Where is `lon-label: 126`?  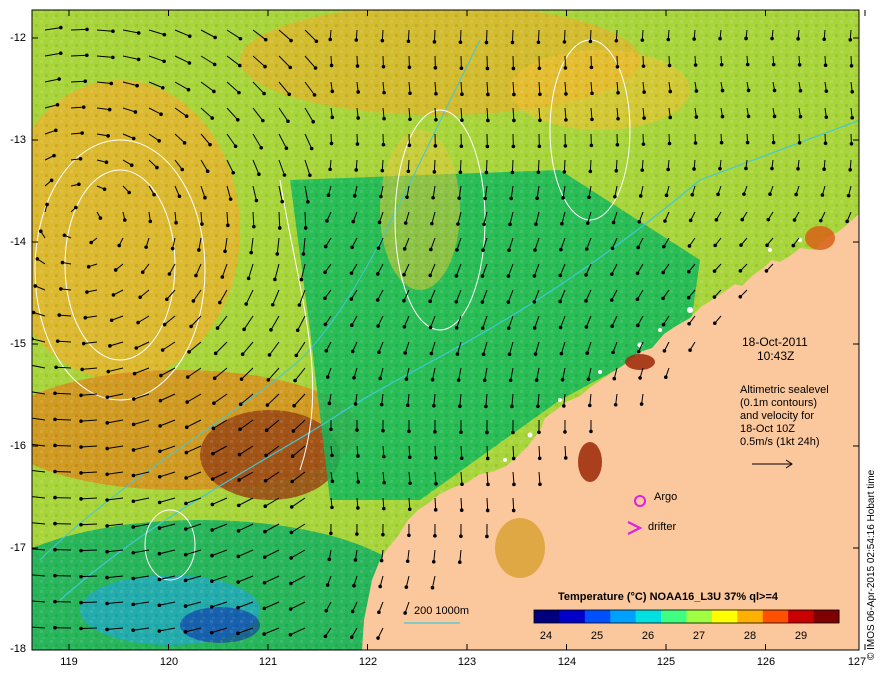
lon-label: 126 is located at coordinates (766, 662).